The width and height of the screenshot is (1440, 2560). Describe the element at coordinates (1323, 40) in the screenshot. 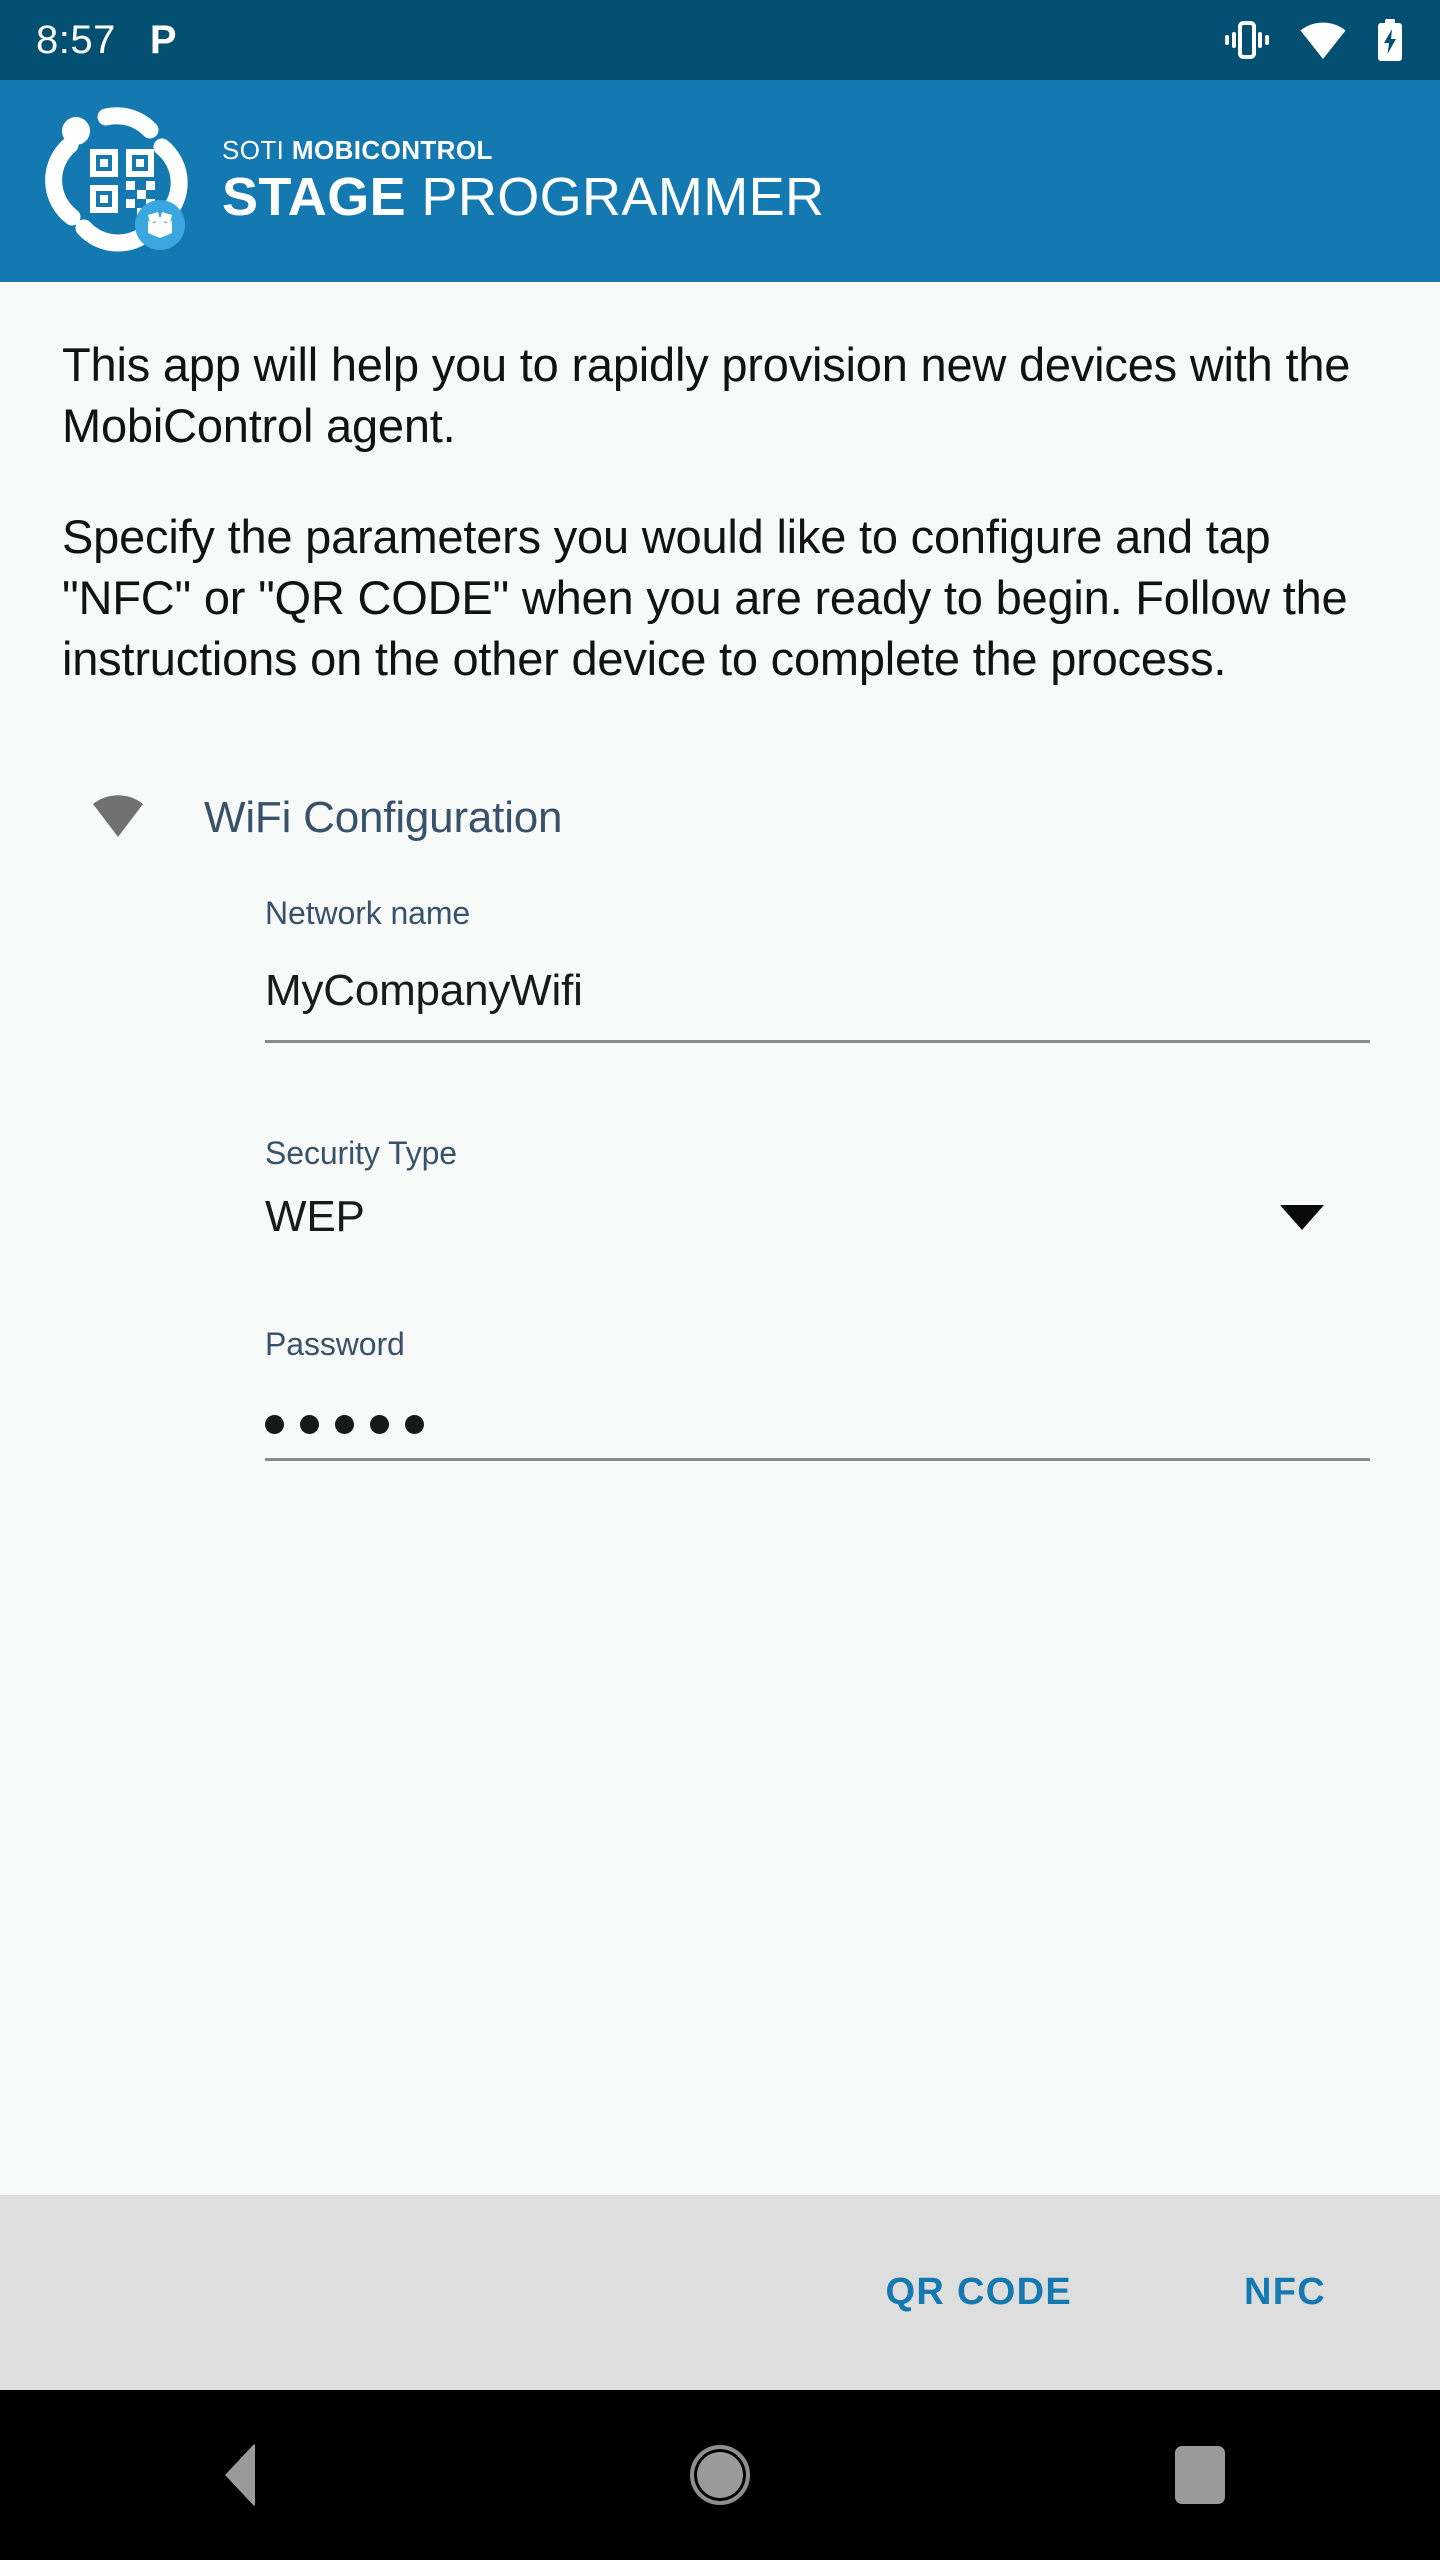

I see `wifi-icon` at that location.